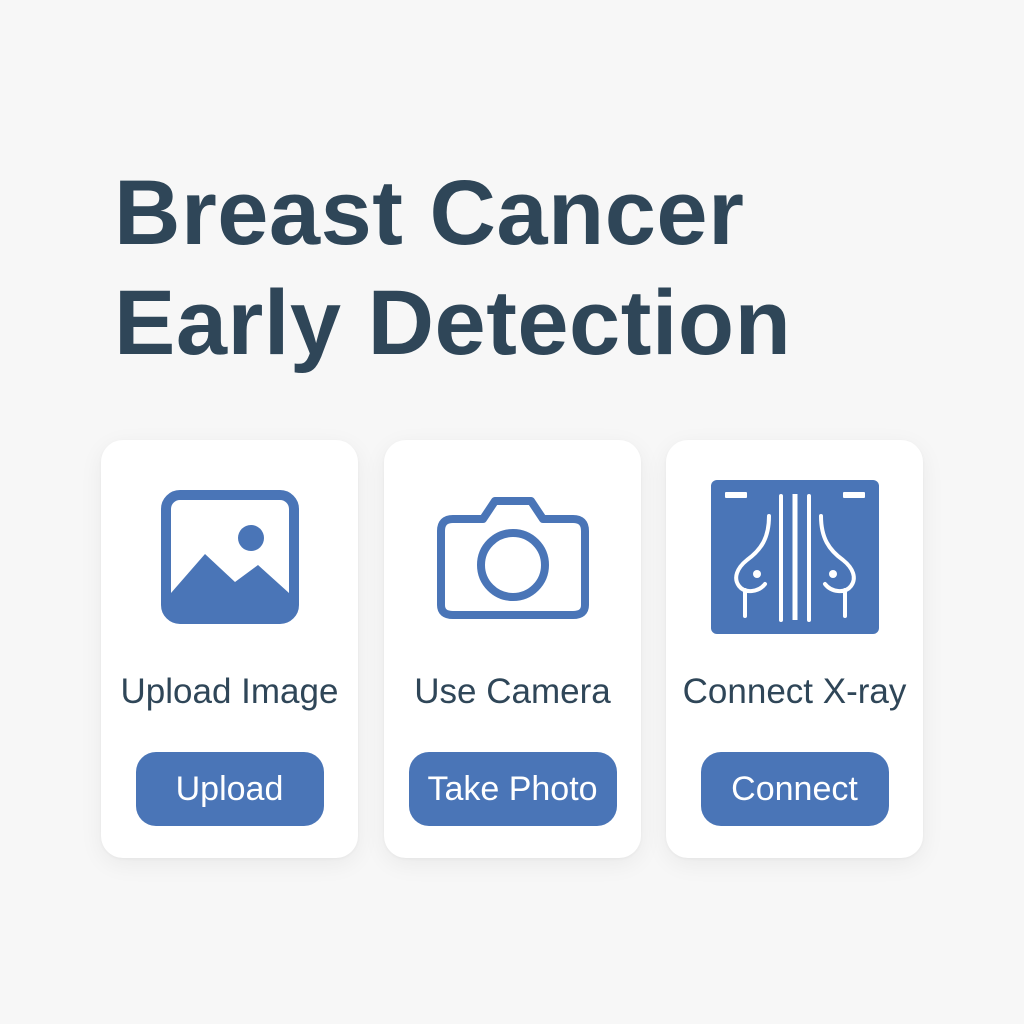 The image size is (1024, 1024). I want to click on page-title: Breast Cancer Early Detection, so click(452, 268).